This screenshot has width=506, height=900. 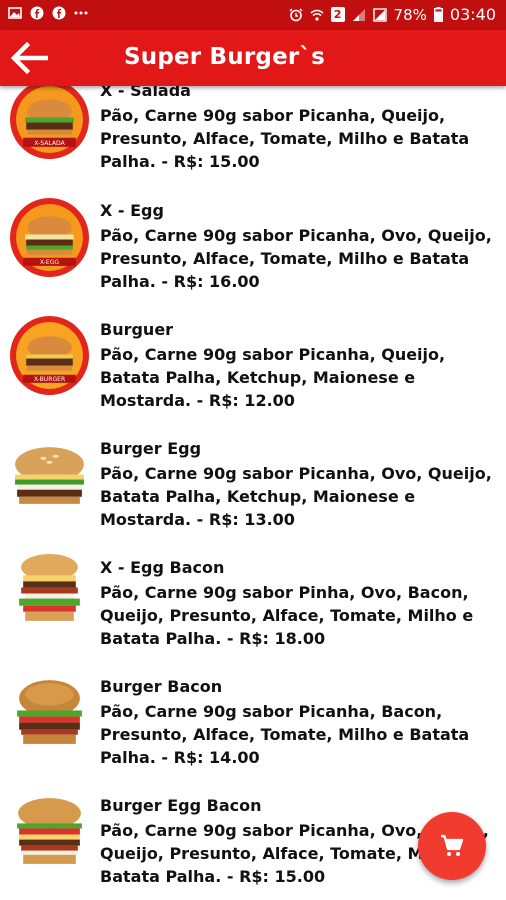 What do you see at coordinates (438, 14) in the screenshot?
I see `battery-icon` at bounding box center [438, 14].